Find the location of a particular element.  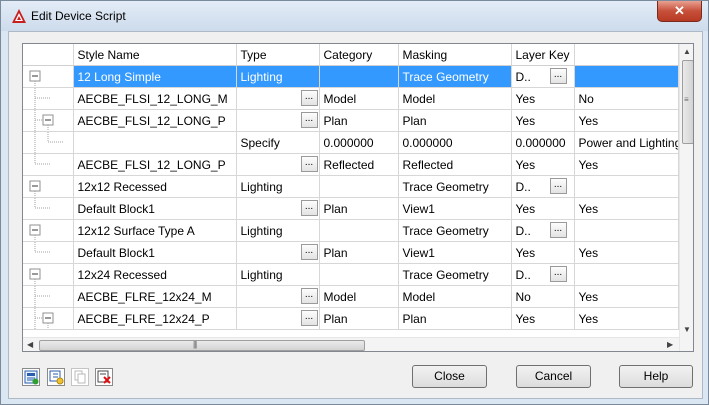

cell-layer-key: No is located at coordinates (543, 296).